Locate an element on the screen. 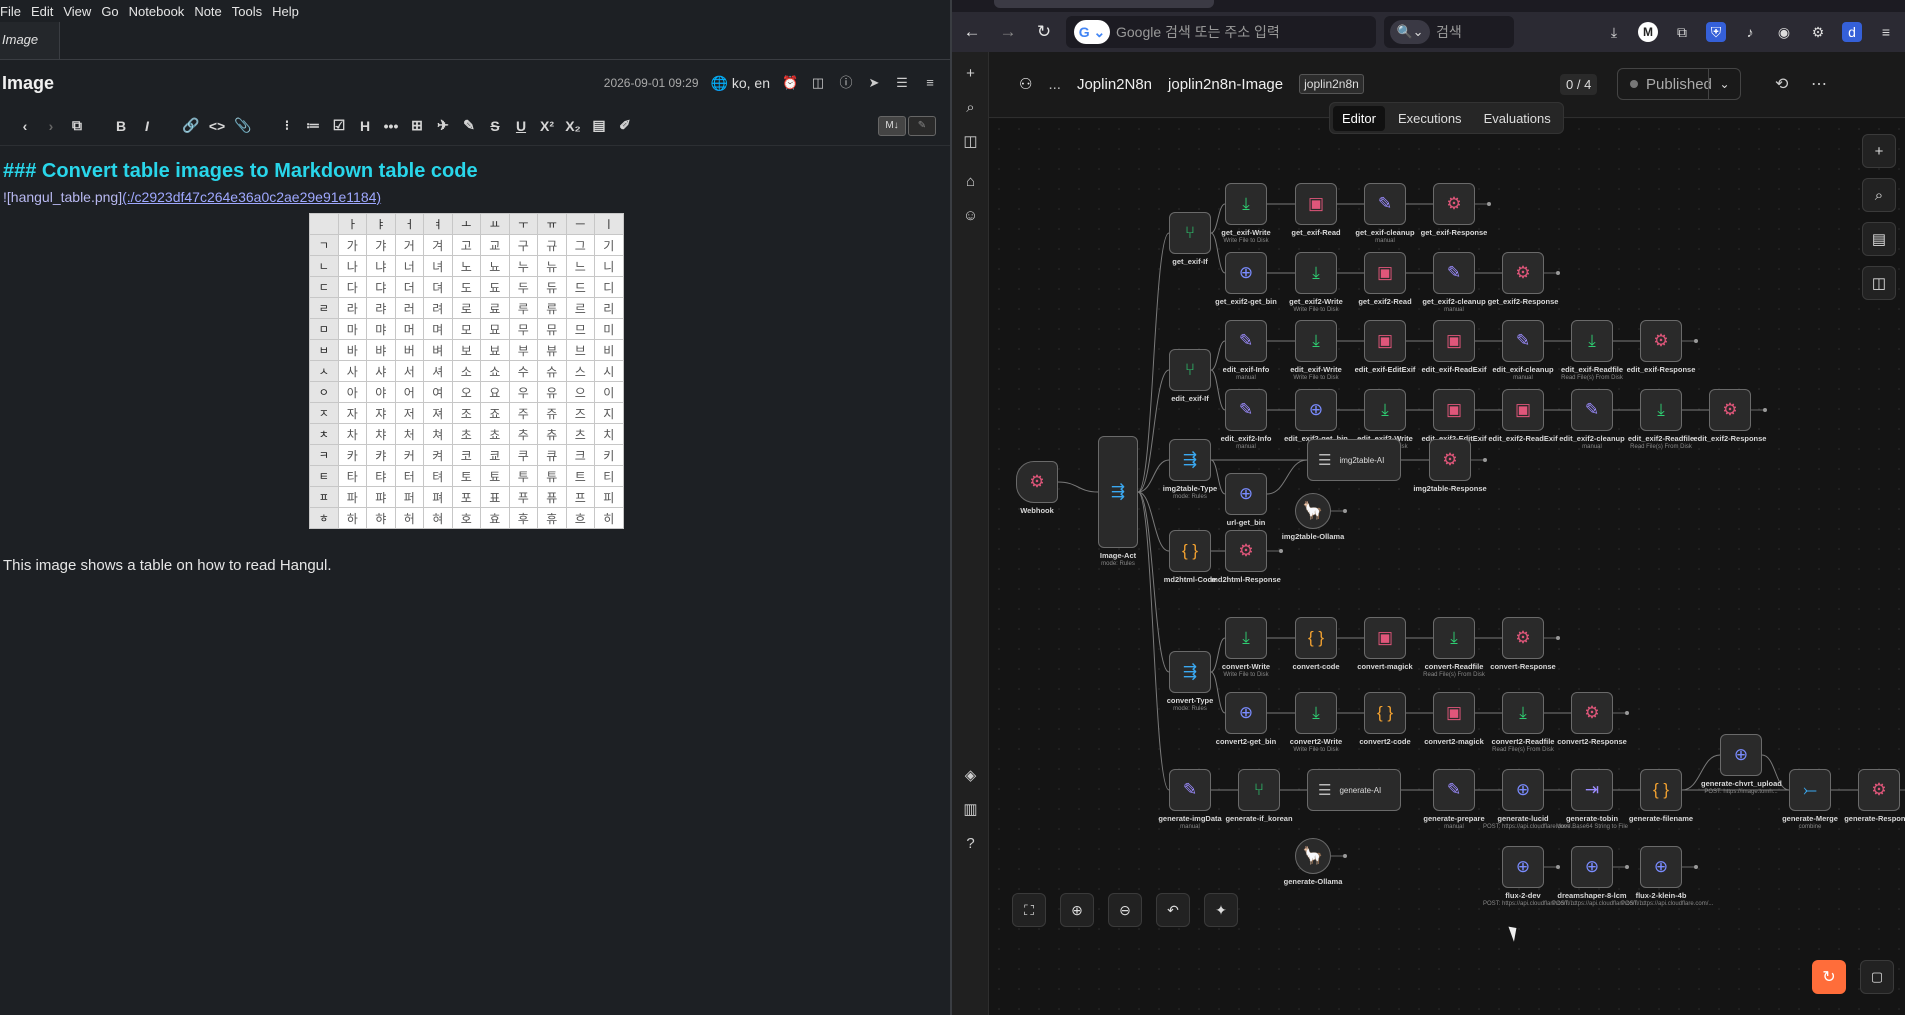  node-edit_exif2-ReadExif: ▣ is located at coordinates (1523, 410).